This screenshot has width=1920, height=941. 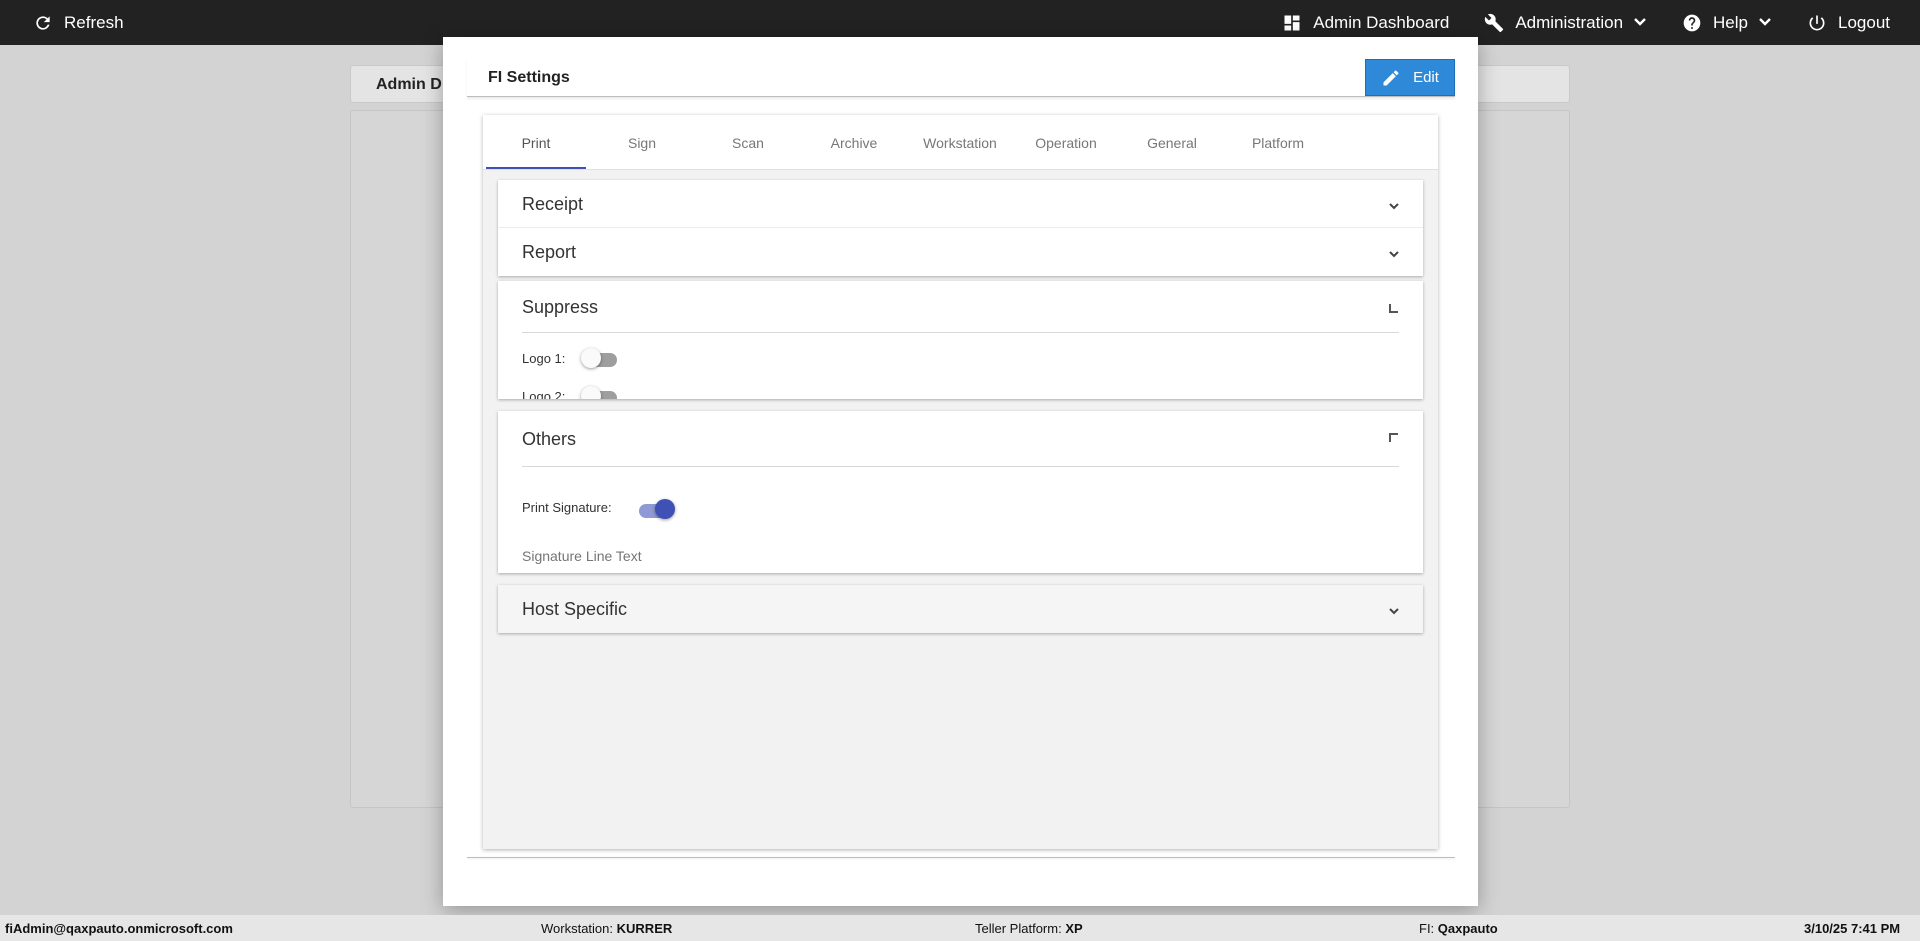 I want to click on tab-workstation: Workstation, so click(x=960, y=142).